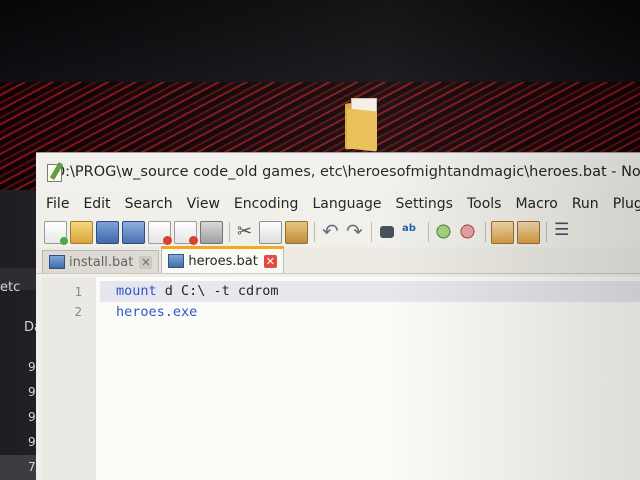  Describe the element at coordinates (96, 204) in the screenshot. I see `menu-edit: Edit` at that location.